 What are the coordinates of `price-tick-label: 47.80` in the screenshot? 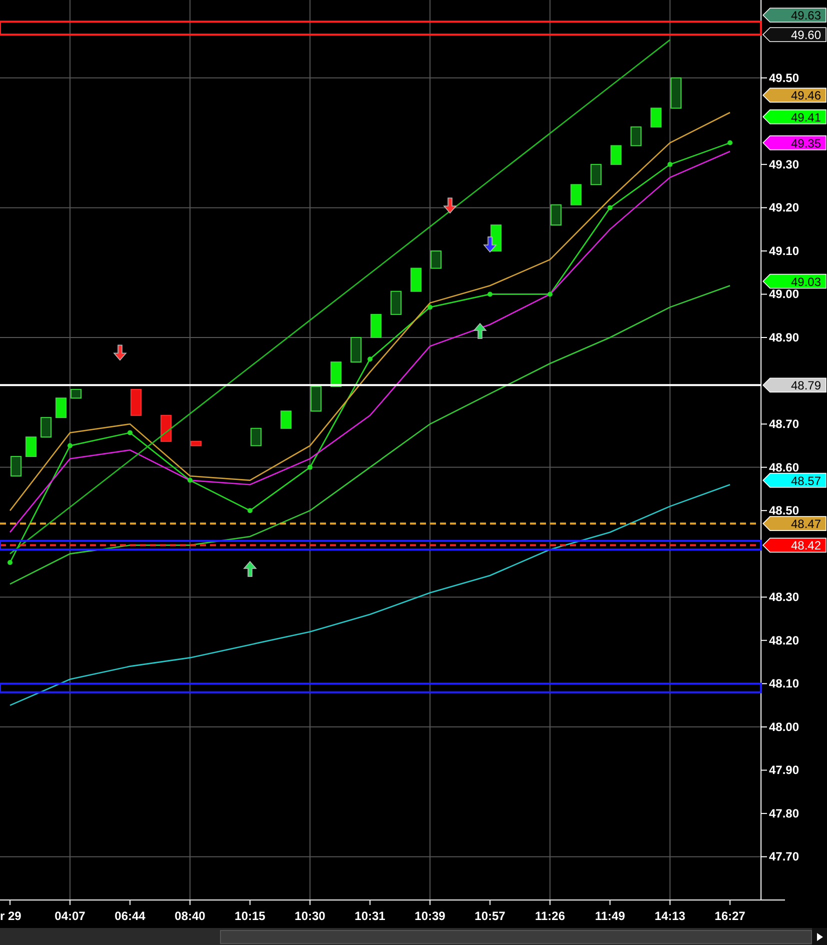 It's located at (784, 813).